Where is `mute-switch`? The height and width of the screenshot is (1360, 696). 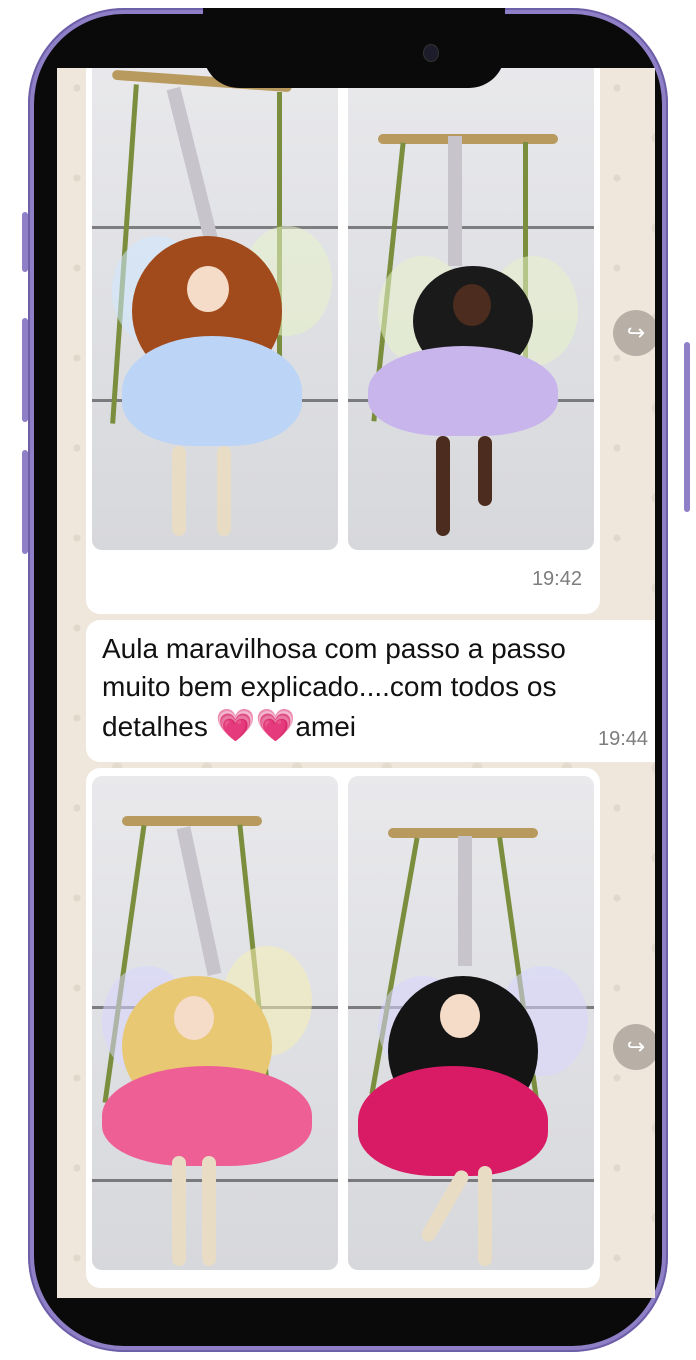
mute-switch is located at coordinates (25, 242).